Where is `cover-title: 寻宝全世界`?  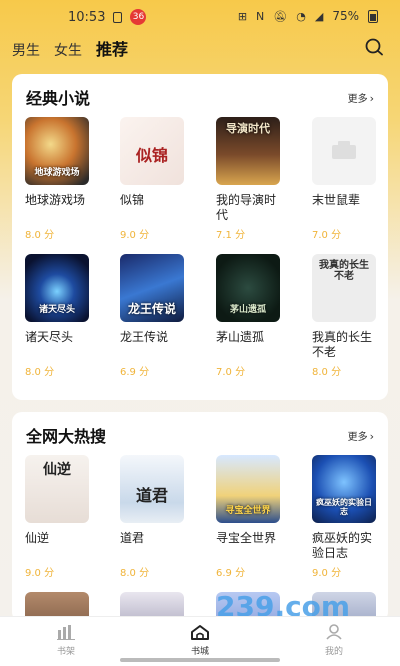 cover-title: 寻宝全世界 is located at coordinates (248, 511).